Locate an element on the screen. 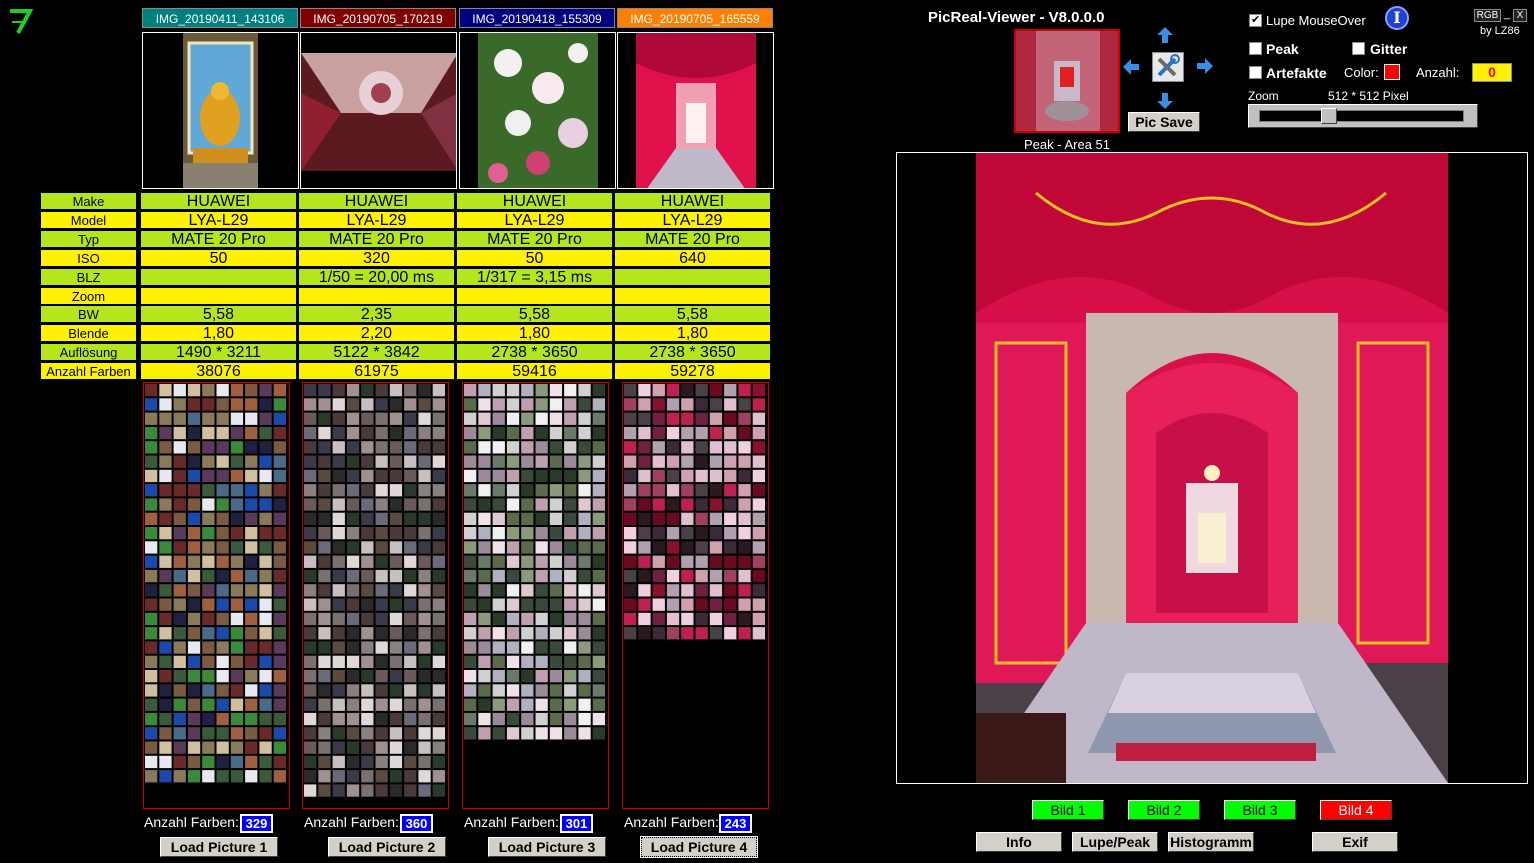 The image size is (1534, 863). anzahl-label: Anzahl: is located at coordinates (1438, 72).